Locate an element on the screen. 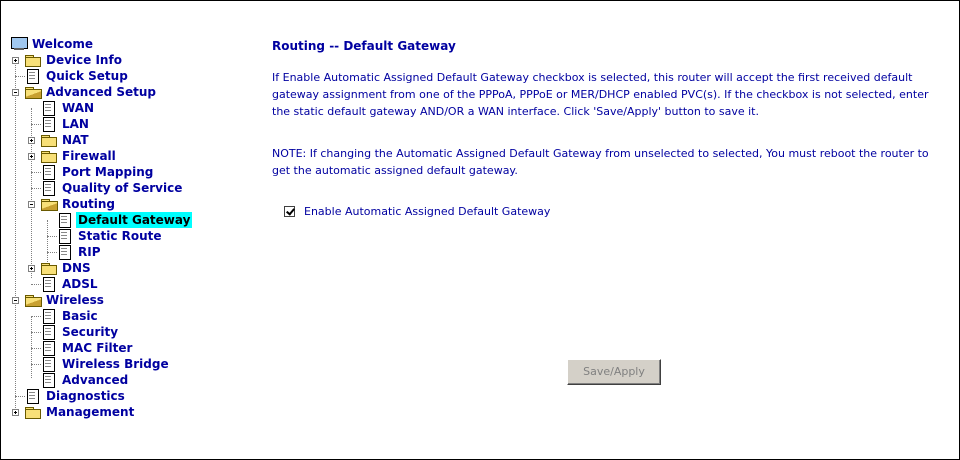 This screenshot has height=460, width=960. tree-item-wireless-bridge: Wireless Bridge is located at coordinates (105, 364).